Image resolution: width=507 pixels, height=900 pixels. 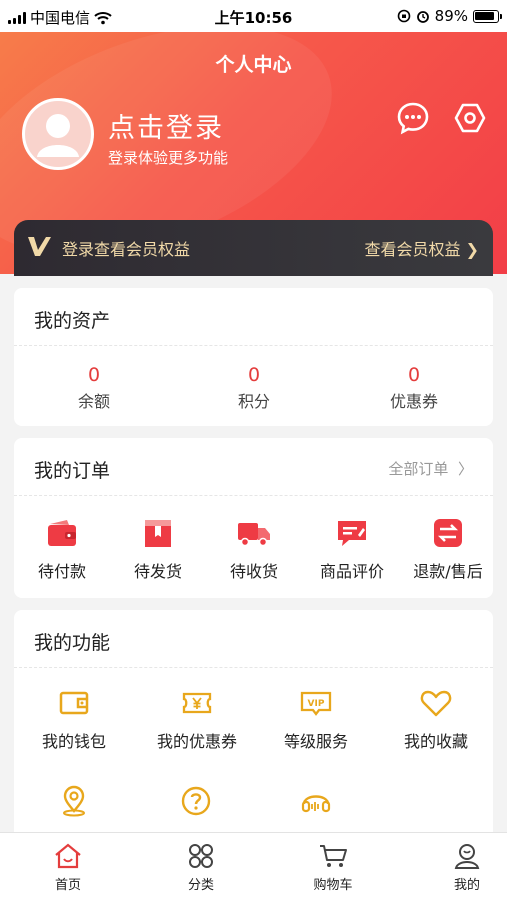 What do you see at coordinates (253, 866) in the screenshot?
I see `tab-bar: 首页 分类 购物车 我的` at bounding box center [253, 866].